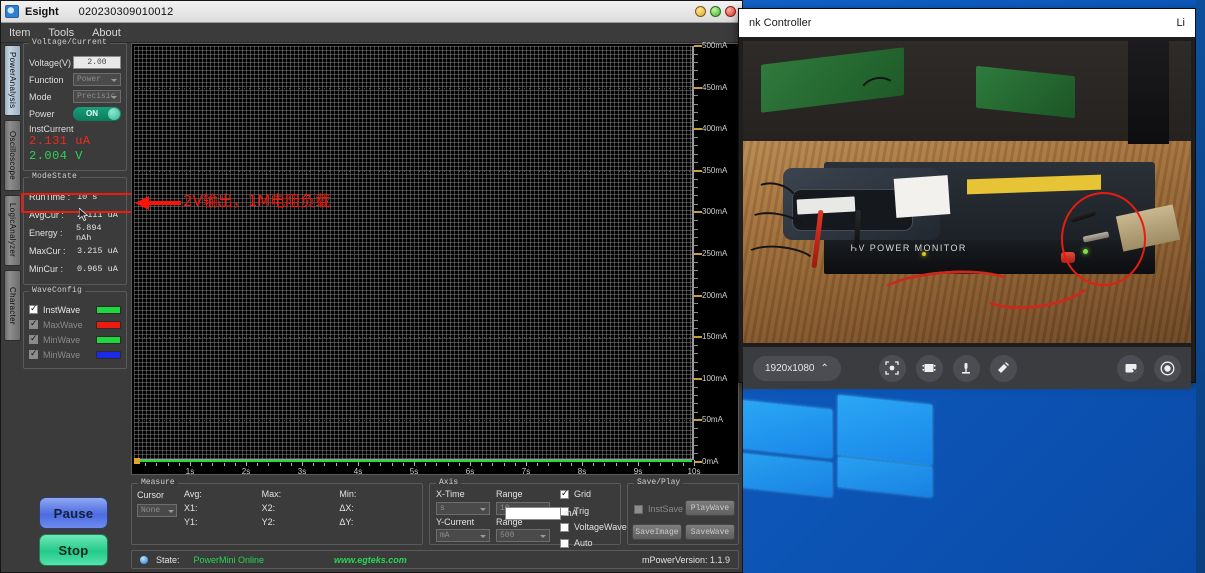 The width and height of the screenshot is (1205, 573). What do you see at coordinates (797, 368) in the screenshot?
I see `resolution-selector: 1920x1080 ⌃` at bounding box center [797, 368].